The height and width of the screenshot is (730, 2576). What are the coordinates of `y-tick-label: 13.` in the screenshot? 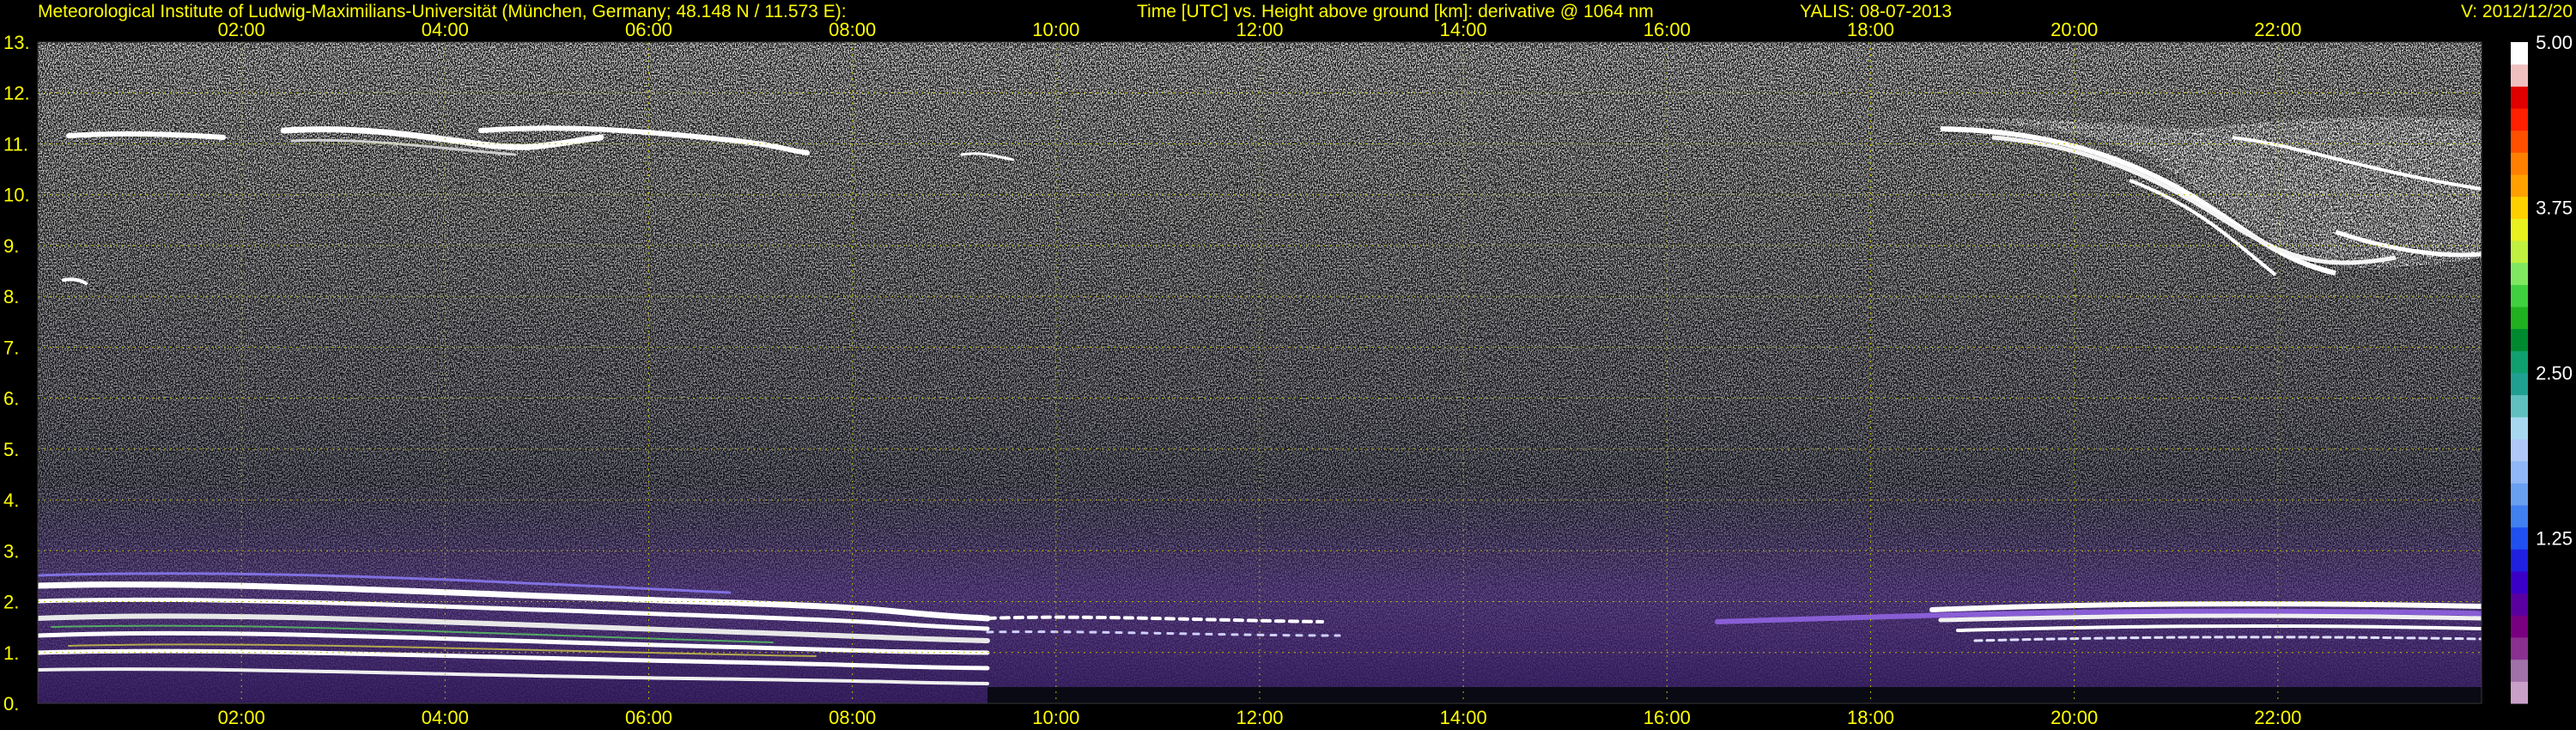 It's located at (16, 42).